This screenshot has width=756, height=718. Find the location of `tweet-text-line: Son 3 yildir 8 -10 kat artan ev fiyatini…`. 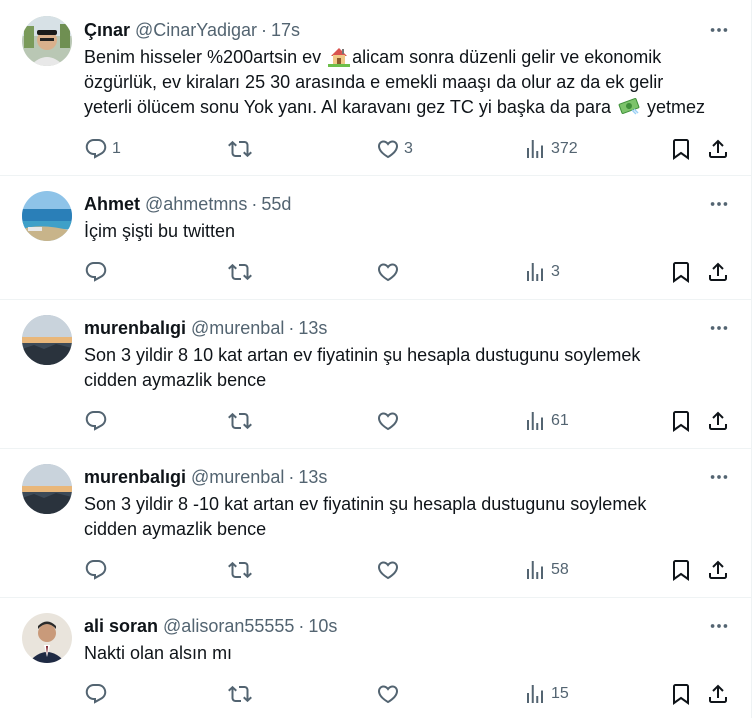

tweet-text-line: Son 3 yildir 8 -10 kat artan ev fiyatini… is located at coordinates (365, 504).